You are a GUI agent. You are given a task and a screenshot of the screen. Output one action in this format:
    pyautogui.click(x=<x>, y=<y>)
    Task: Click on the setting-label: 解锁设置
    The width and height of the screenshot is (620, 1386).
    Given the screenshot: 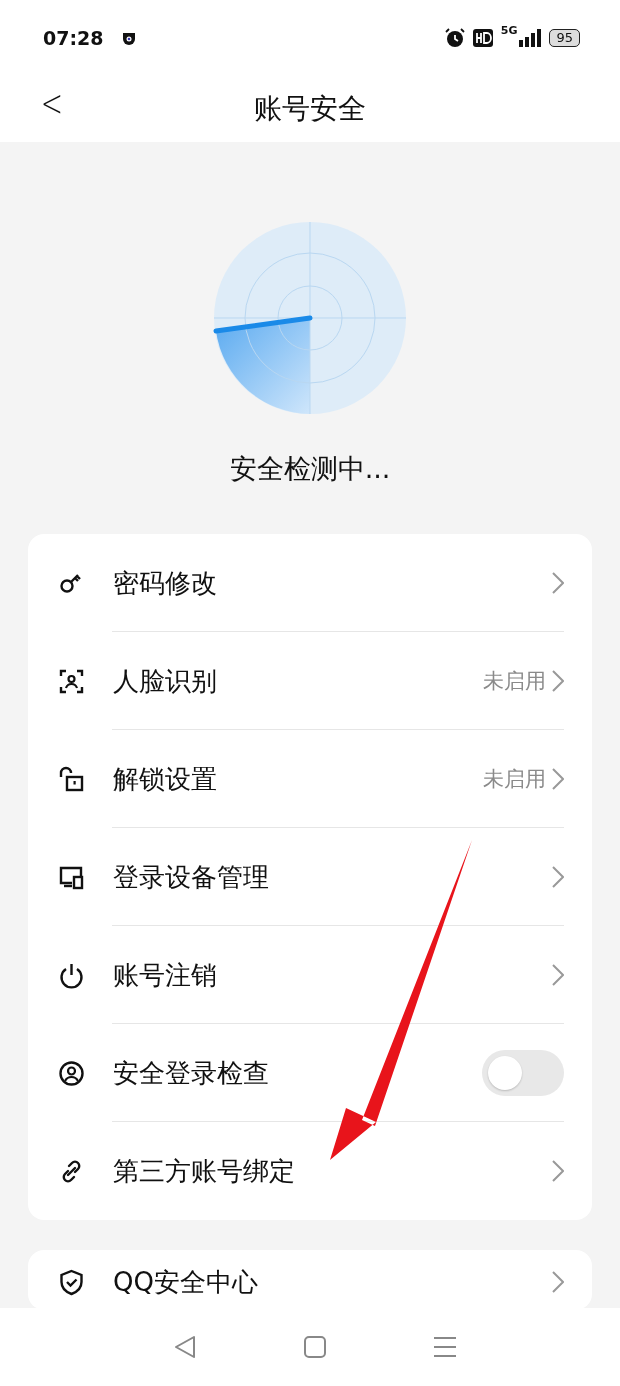 What is the action you would take?
    pyautogui.click(x=165, y=779)
    